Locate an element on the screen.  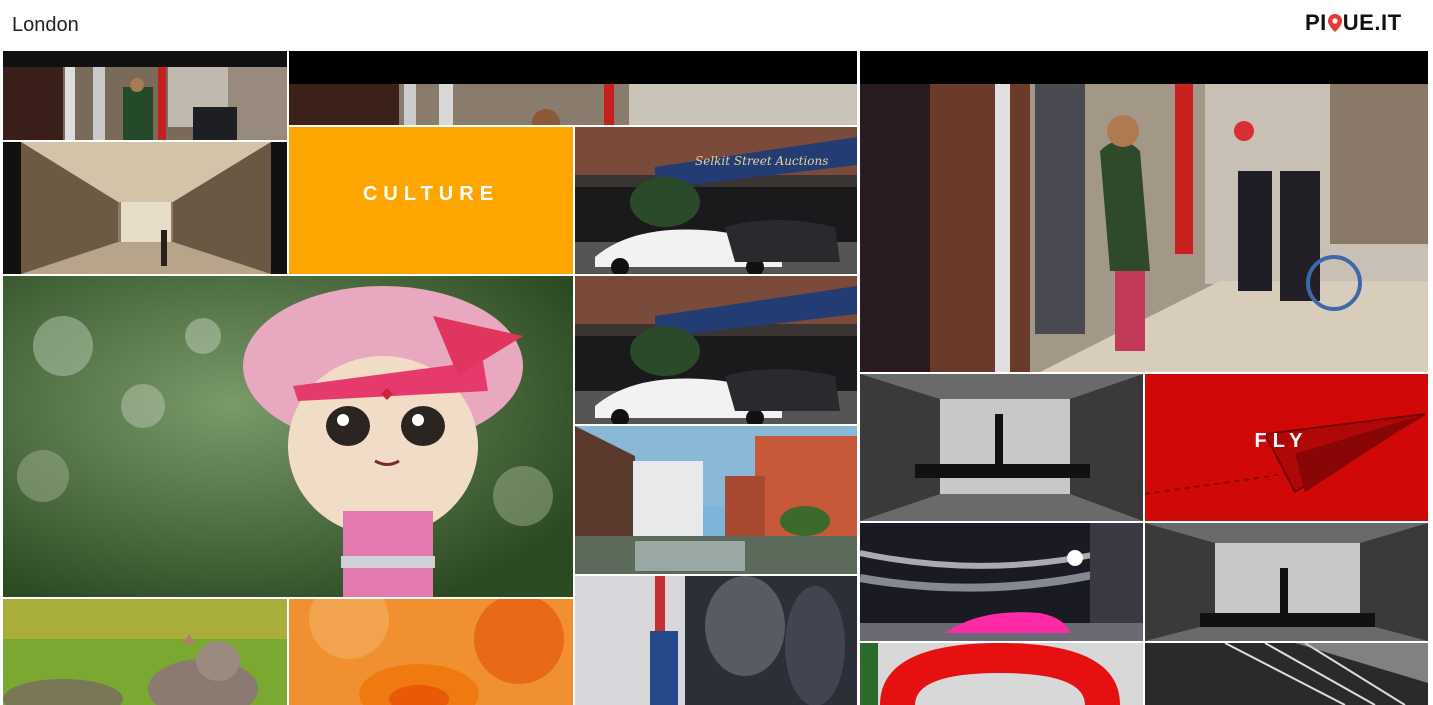
fly-label: FLY is located at coordinates (1281, 441).